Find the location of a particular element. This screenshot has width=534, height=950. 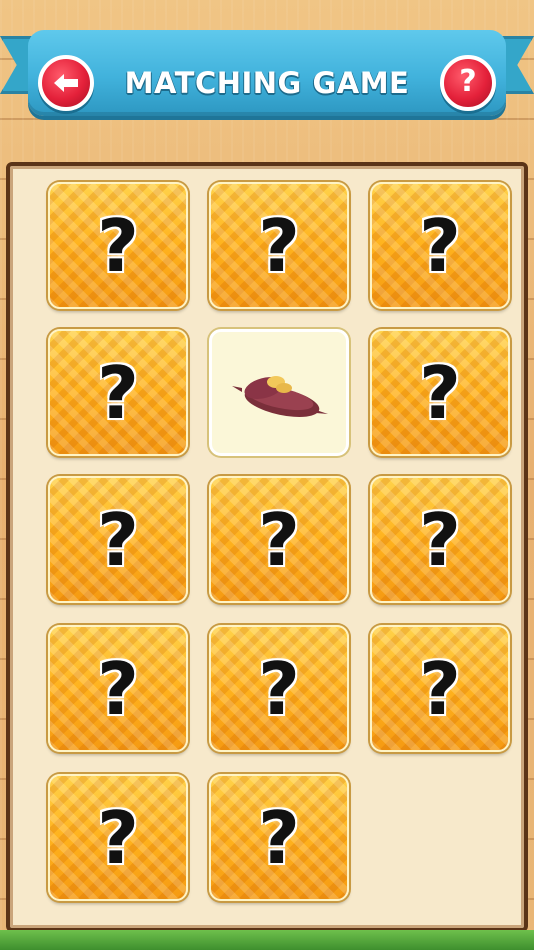

card-5-revealed is located at coordinates (279, 392).